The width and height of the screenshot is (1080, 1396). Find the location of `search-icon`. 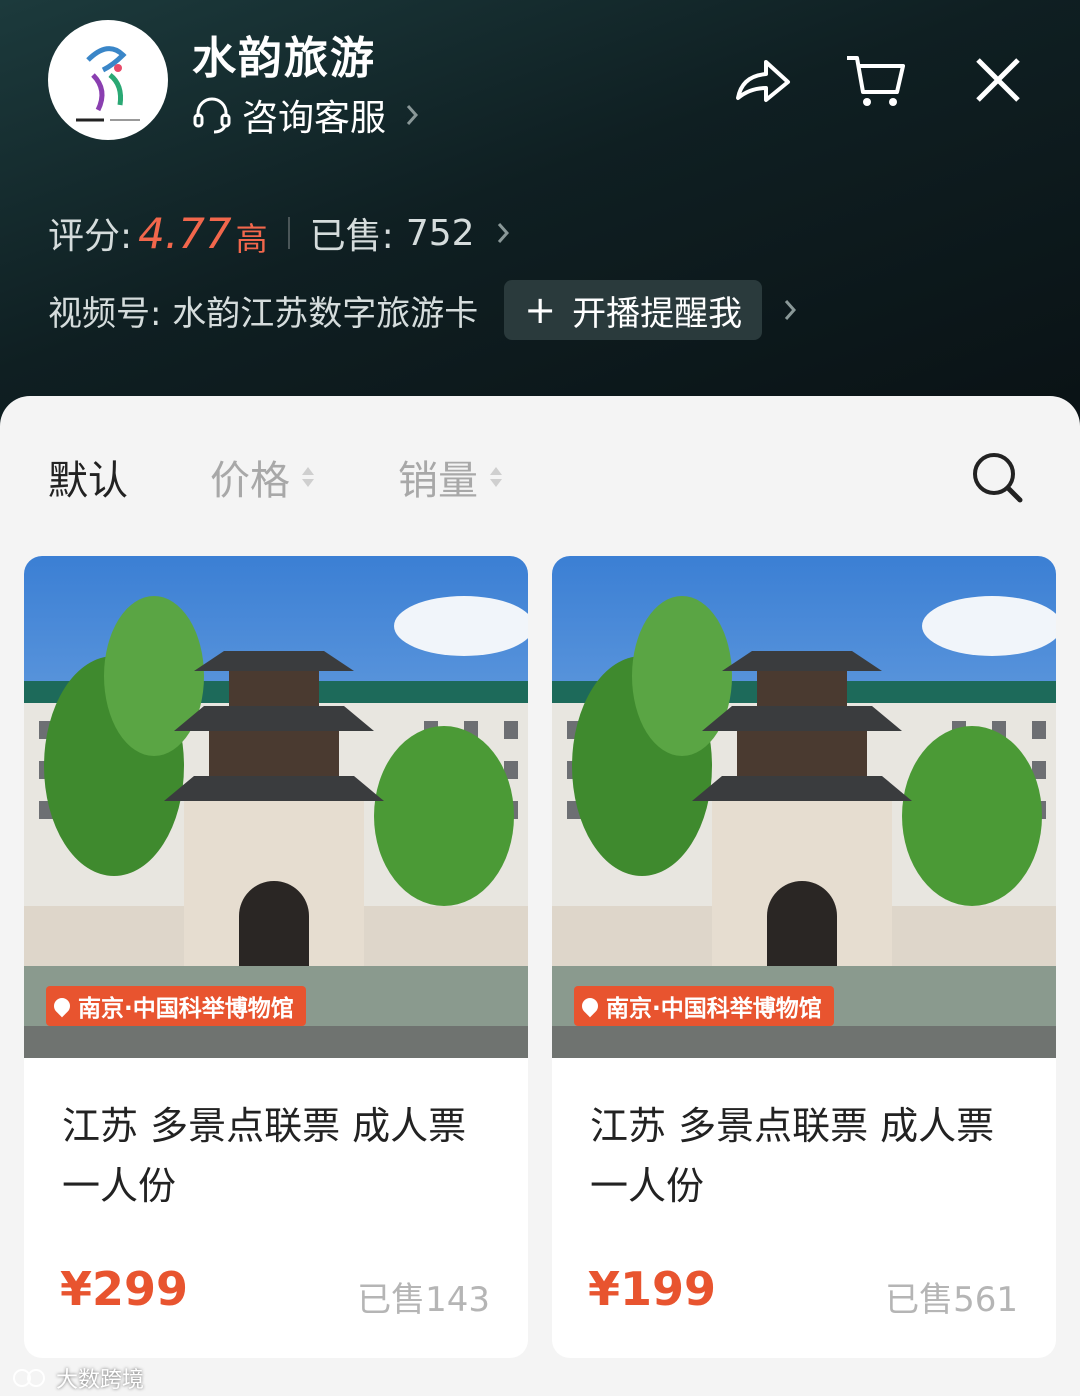

search-icon is located at coordinates (998, 478).